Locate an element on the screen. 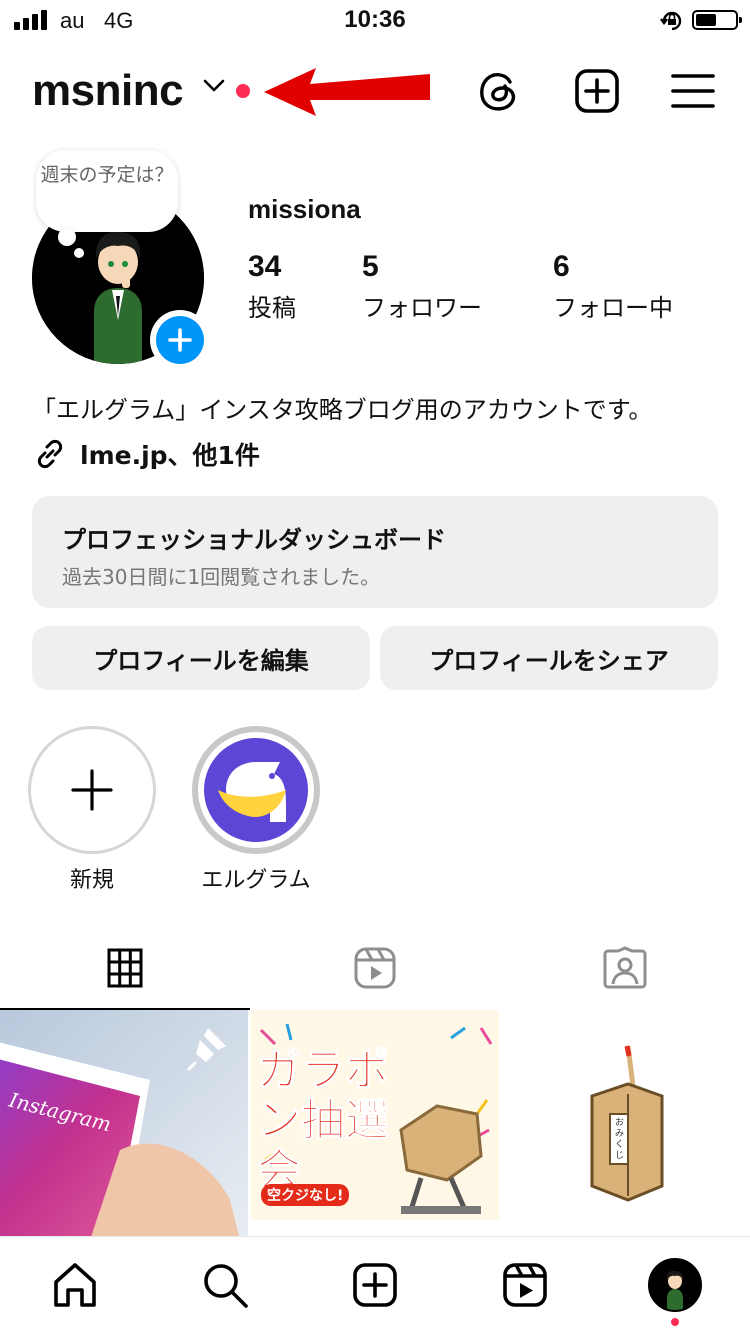  profile-bio: 「エルグラム」インスタ攻略ブログ用のアカウントです。 is located at coordinates (342, 410).